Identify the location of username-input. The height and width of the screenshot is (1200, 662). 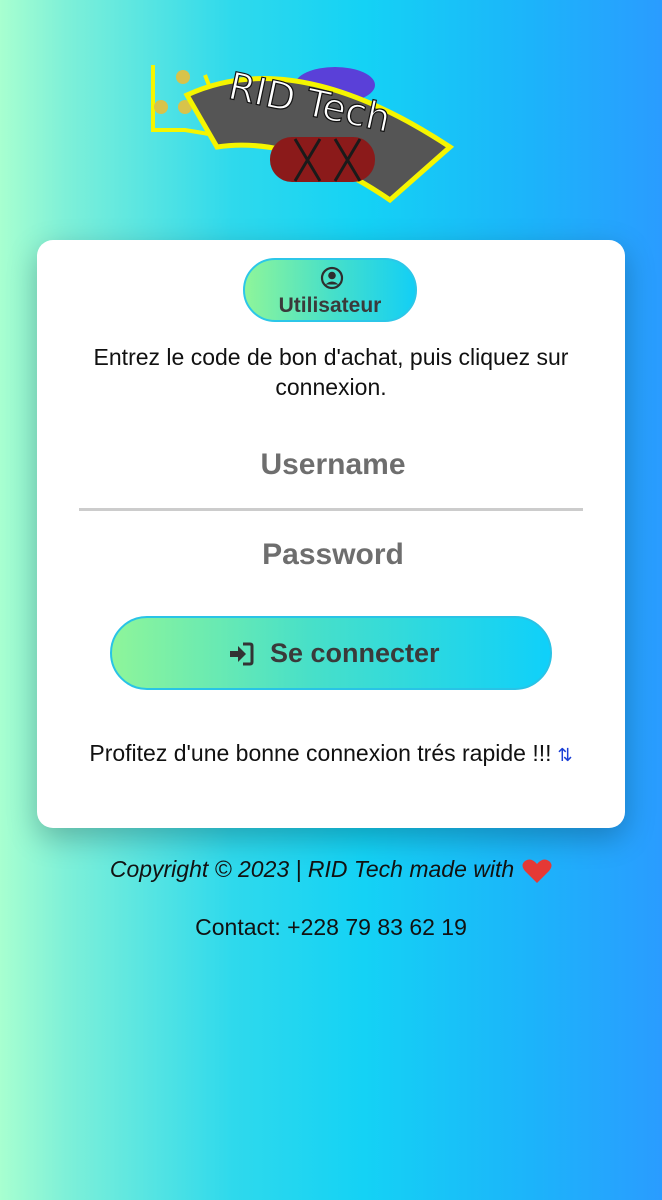
(333, 465).